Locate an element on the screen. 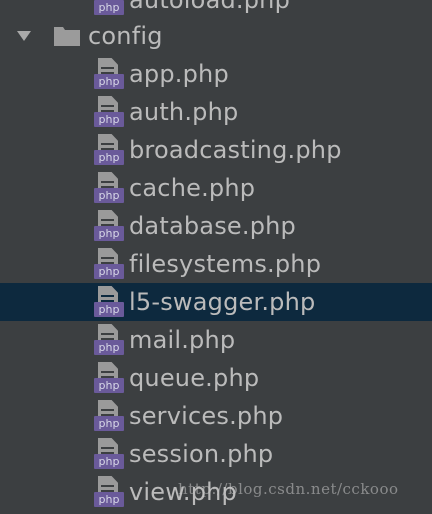 This screenshot has height=514, width=432. tree-item-database: php database.php is located at coordinates (216, 226).